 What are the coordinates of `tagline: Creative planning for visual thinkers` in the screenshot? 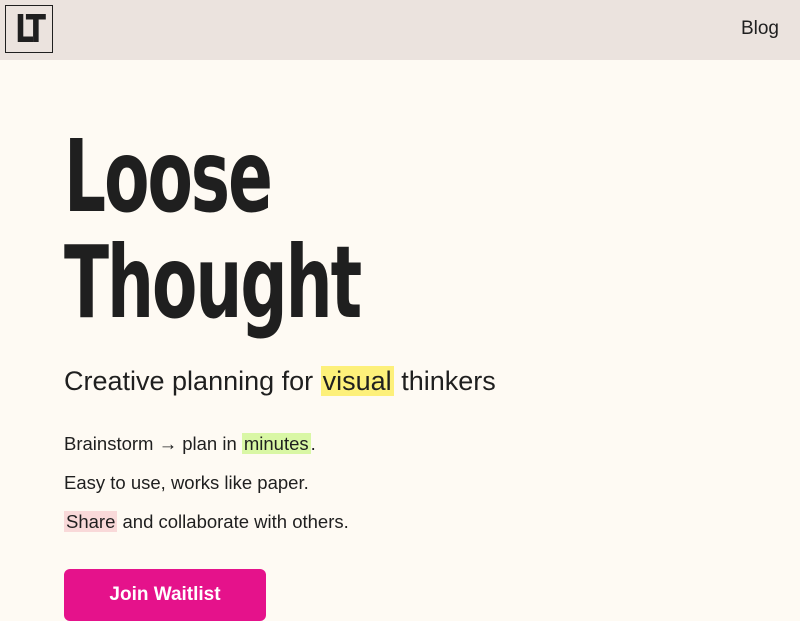 It's located at (280, 381).